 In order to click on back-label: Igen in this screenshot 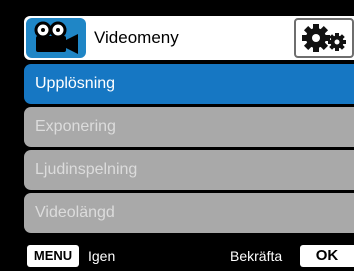, I will do `click(102, 256)`.